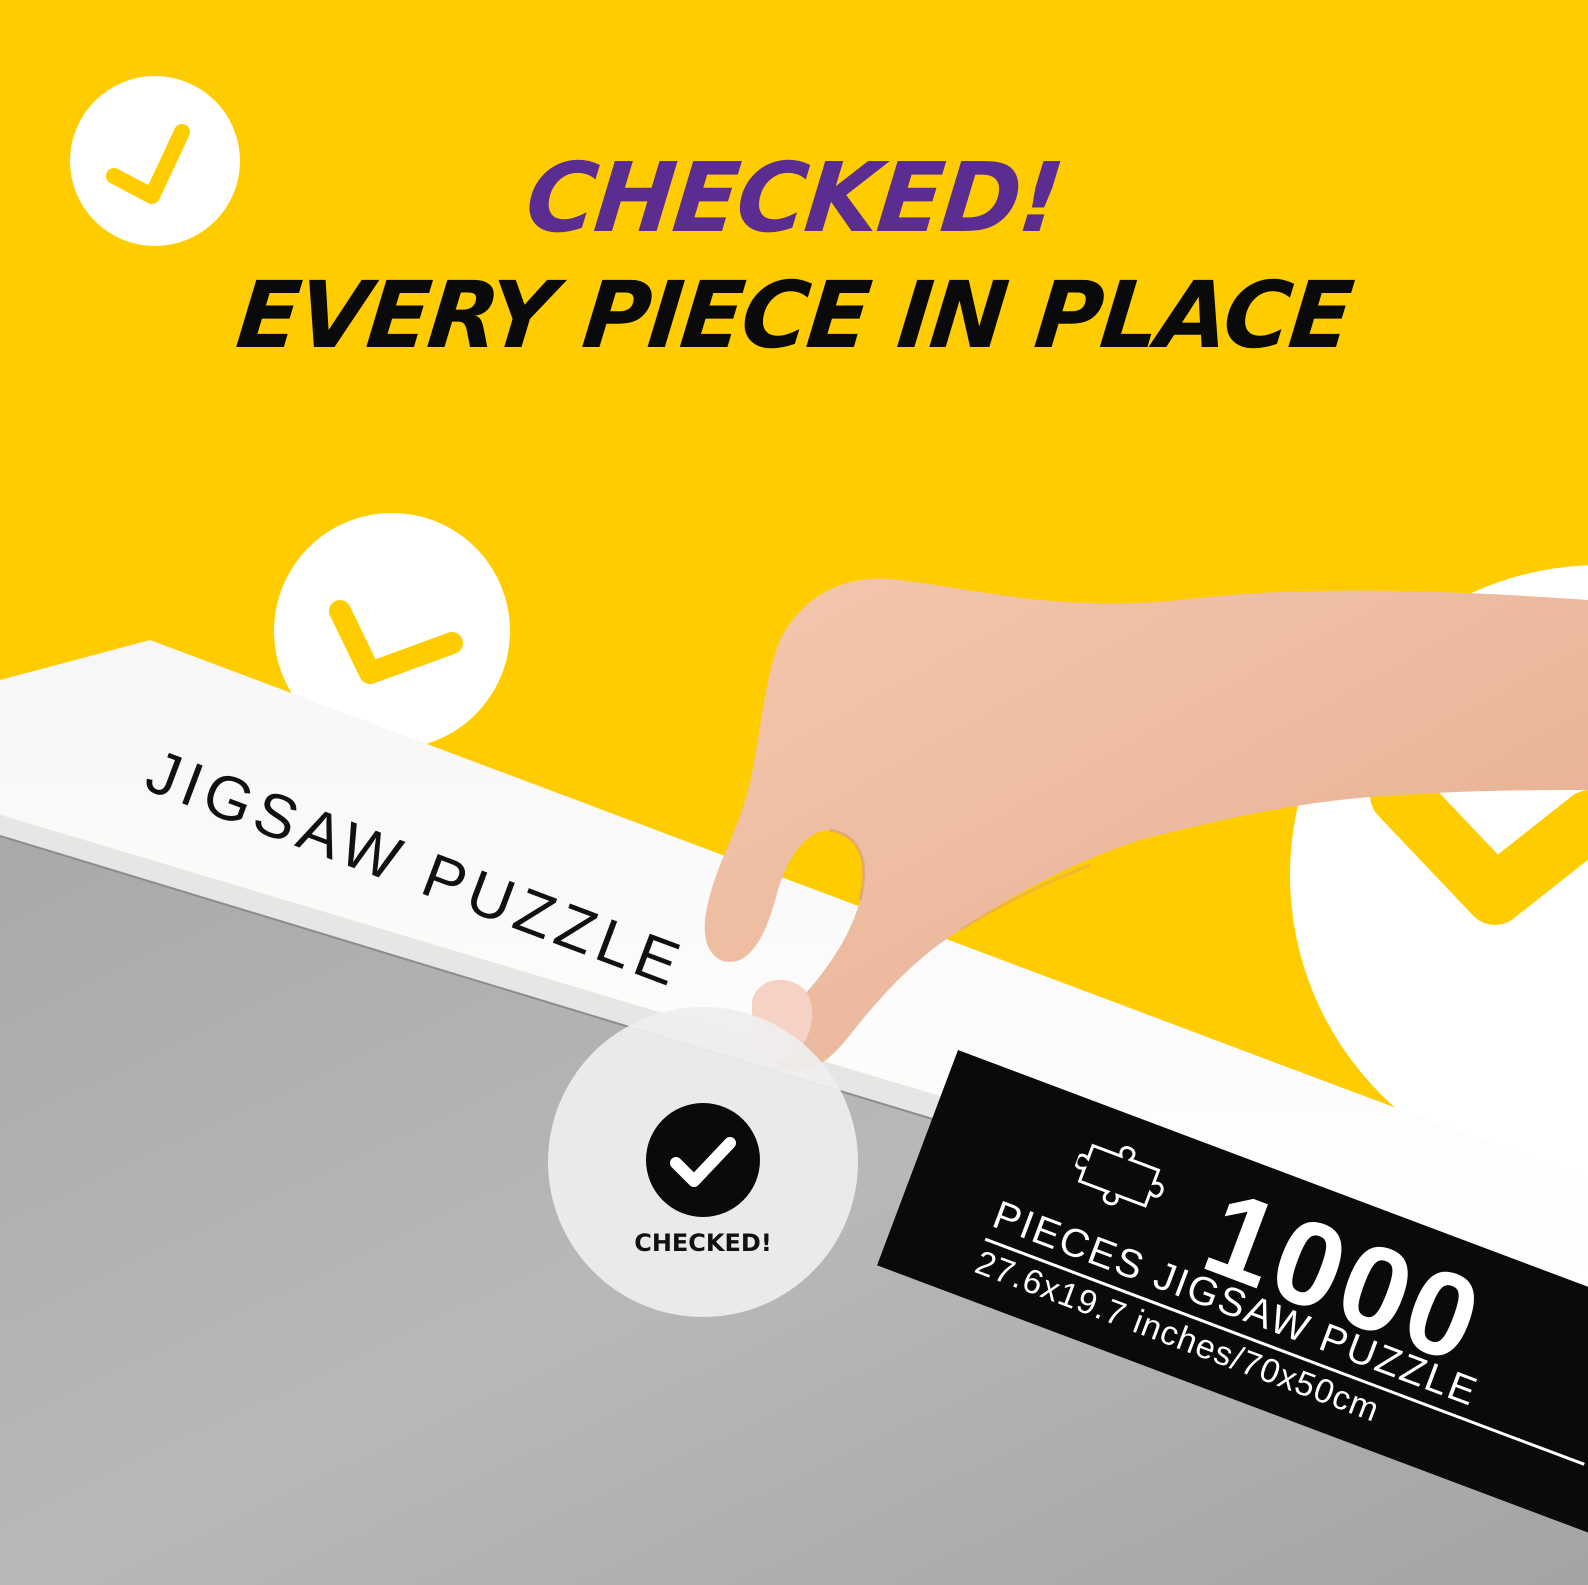 The height and width of the screenshot is (1585, 1588). I want to click on stamp-label: CHECKED!, so click(703, 1243).